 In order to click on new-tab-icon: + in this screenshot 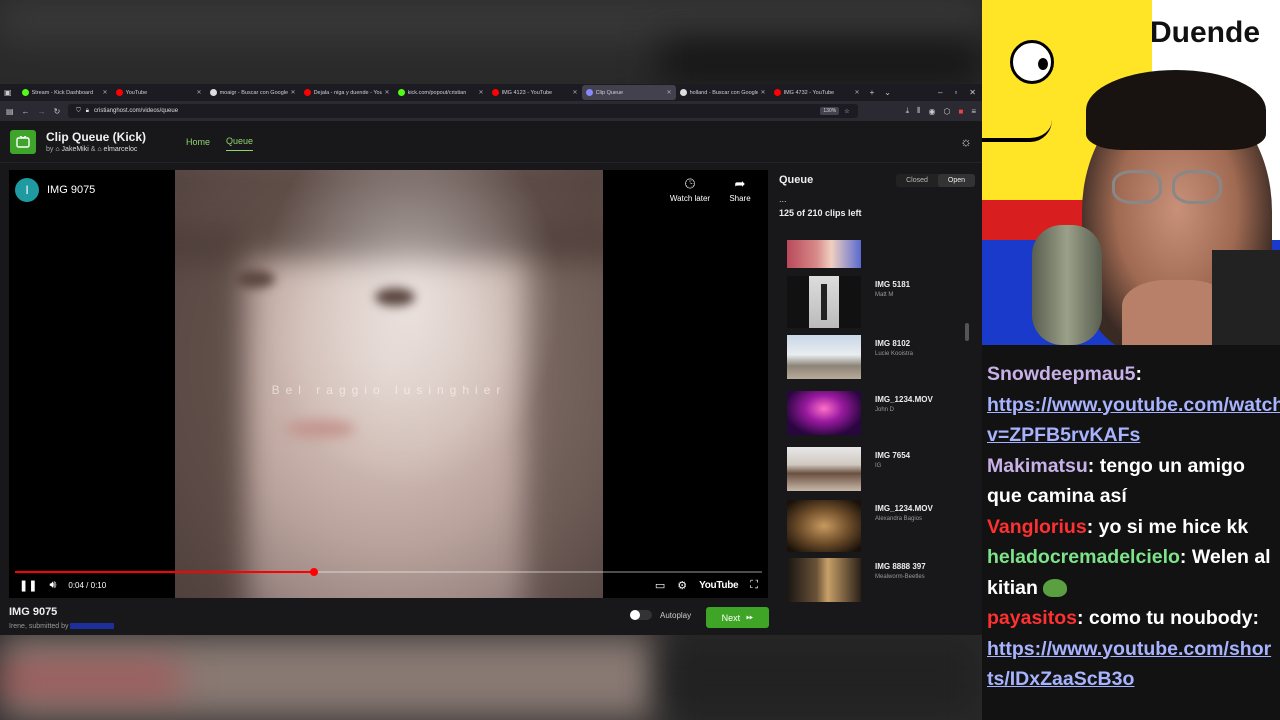, I will do `click(872, 92)`.